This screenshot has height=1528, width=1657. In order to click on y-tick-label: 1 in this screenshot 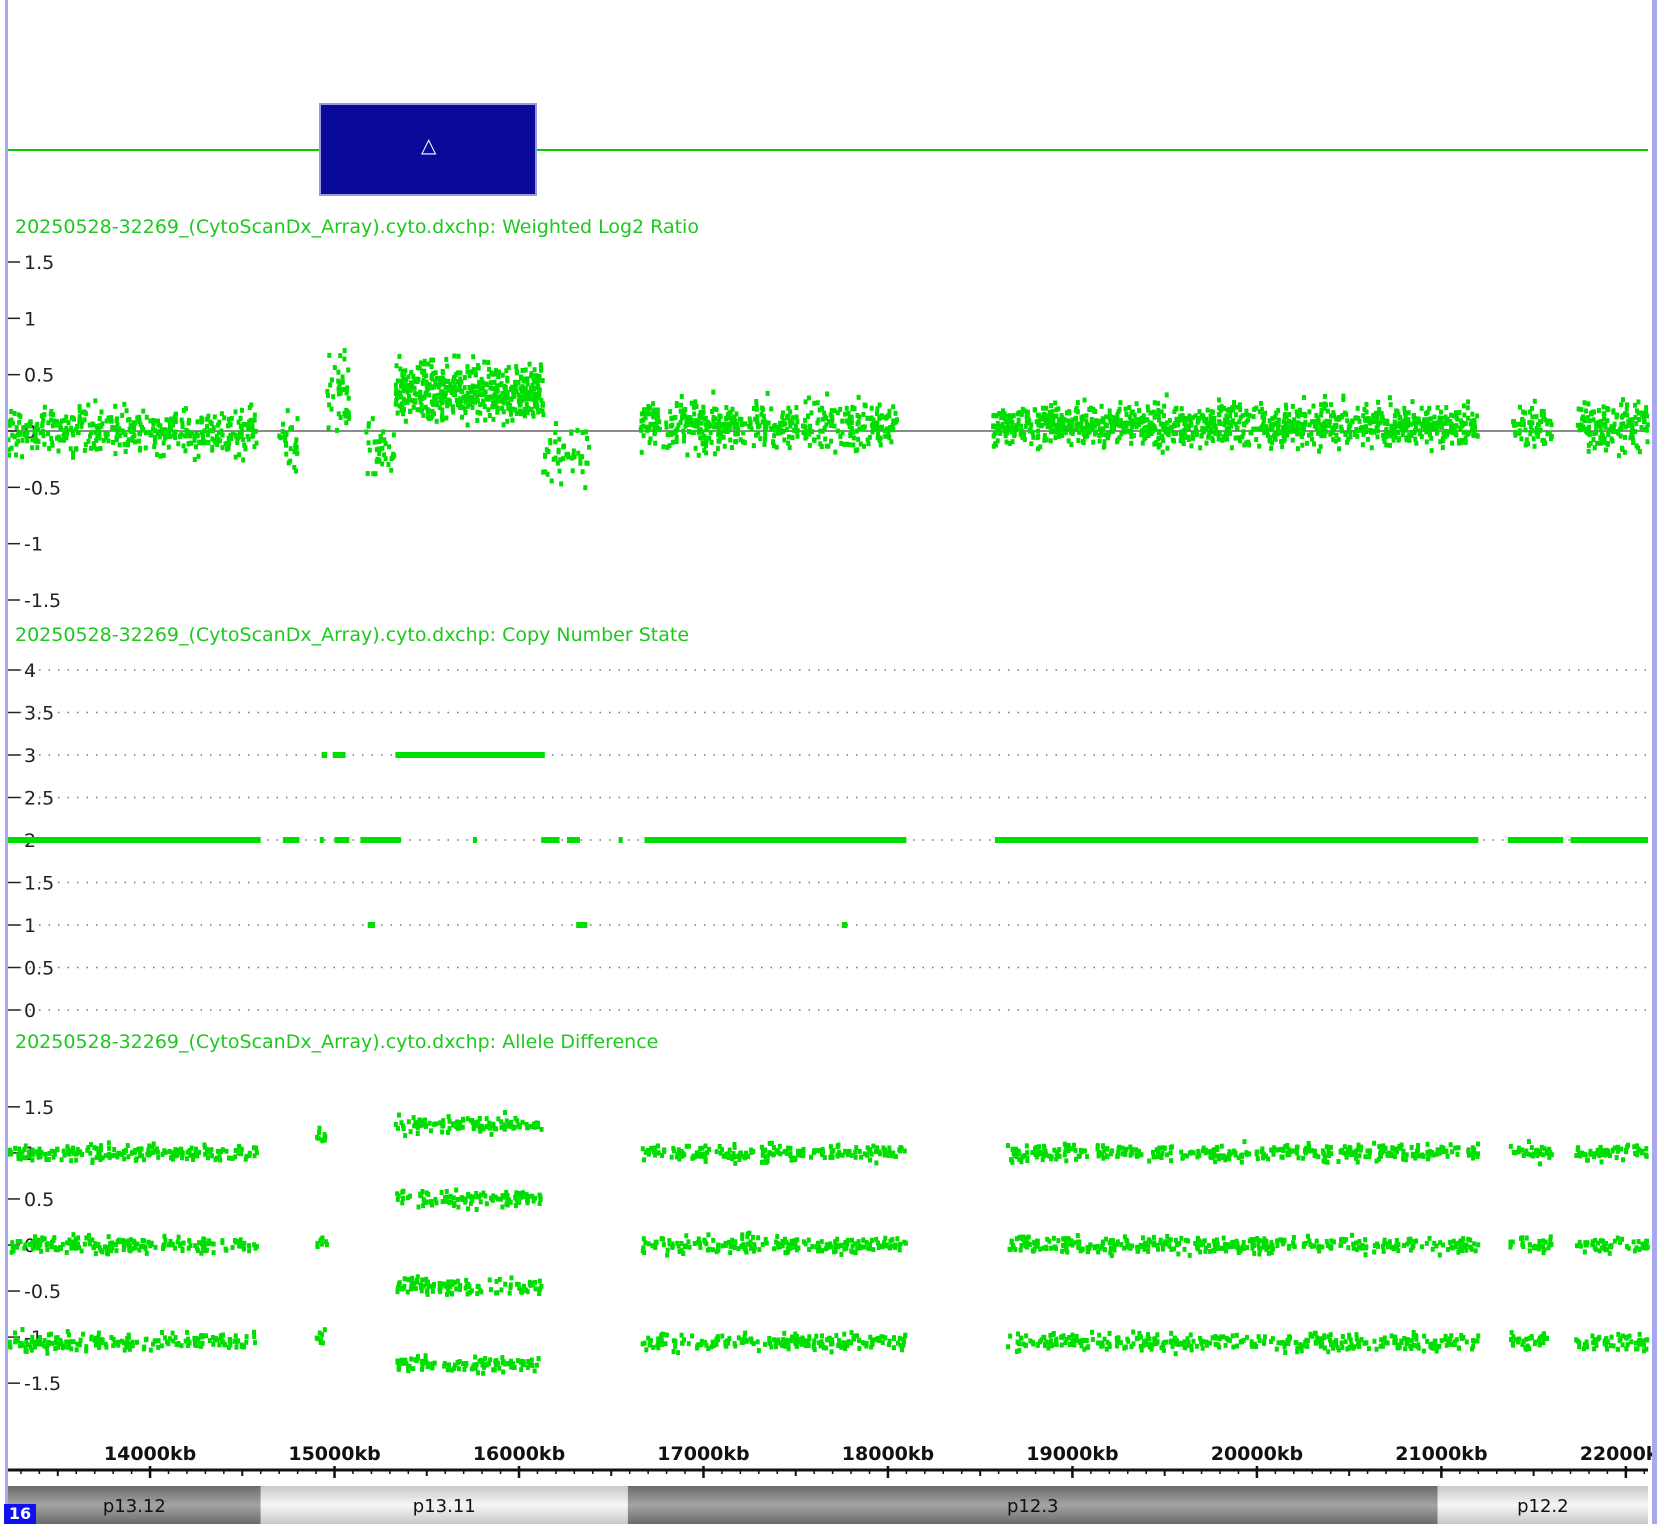, I will do `click(30, 319)`.